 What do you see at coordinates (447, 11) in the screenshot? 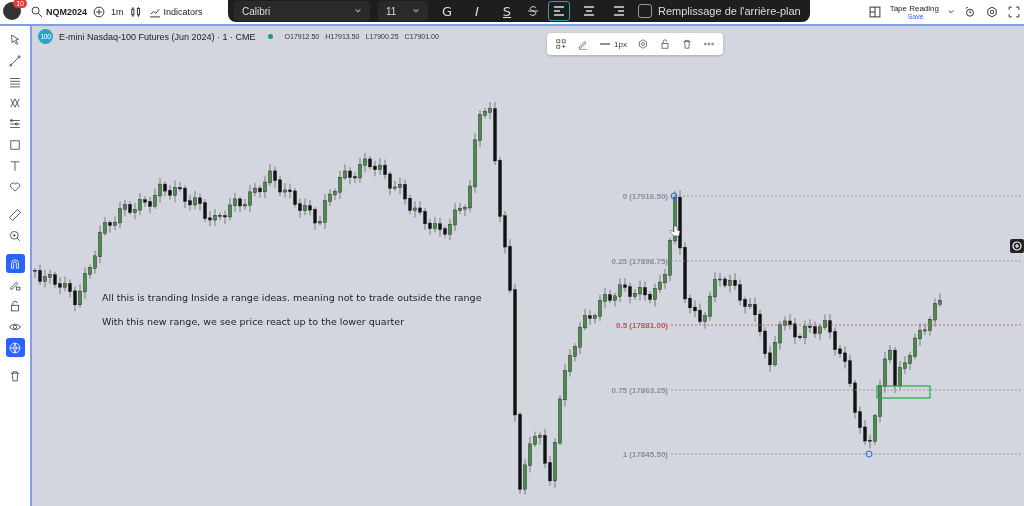
I see `text-style-button: G` at bounding box center [447, 11].